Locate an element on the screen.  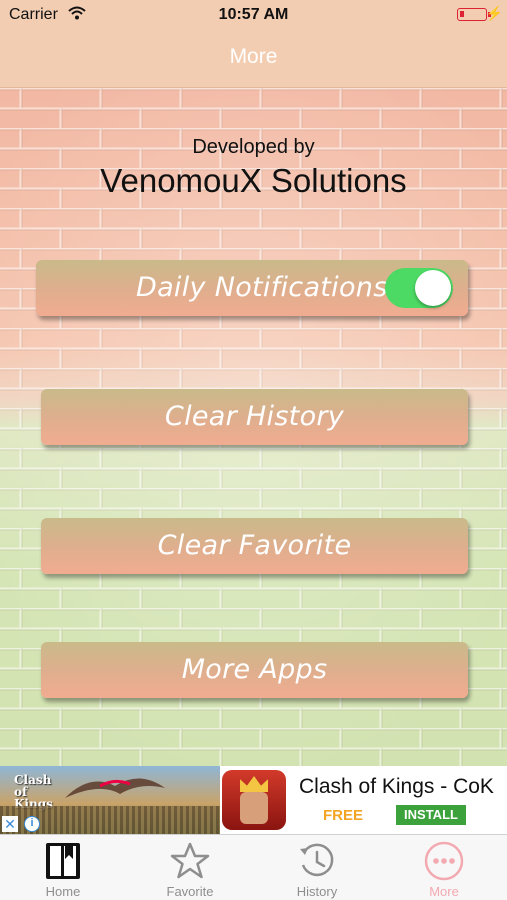
star-icon is located at coordinates (190, 860).